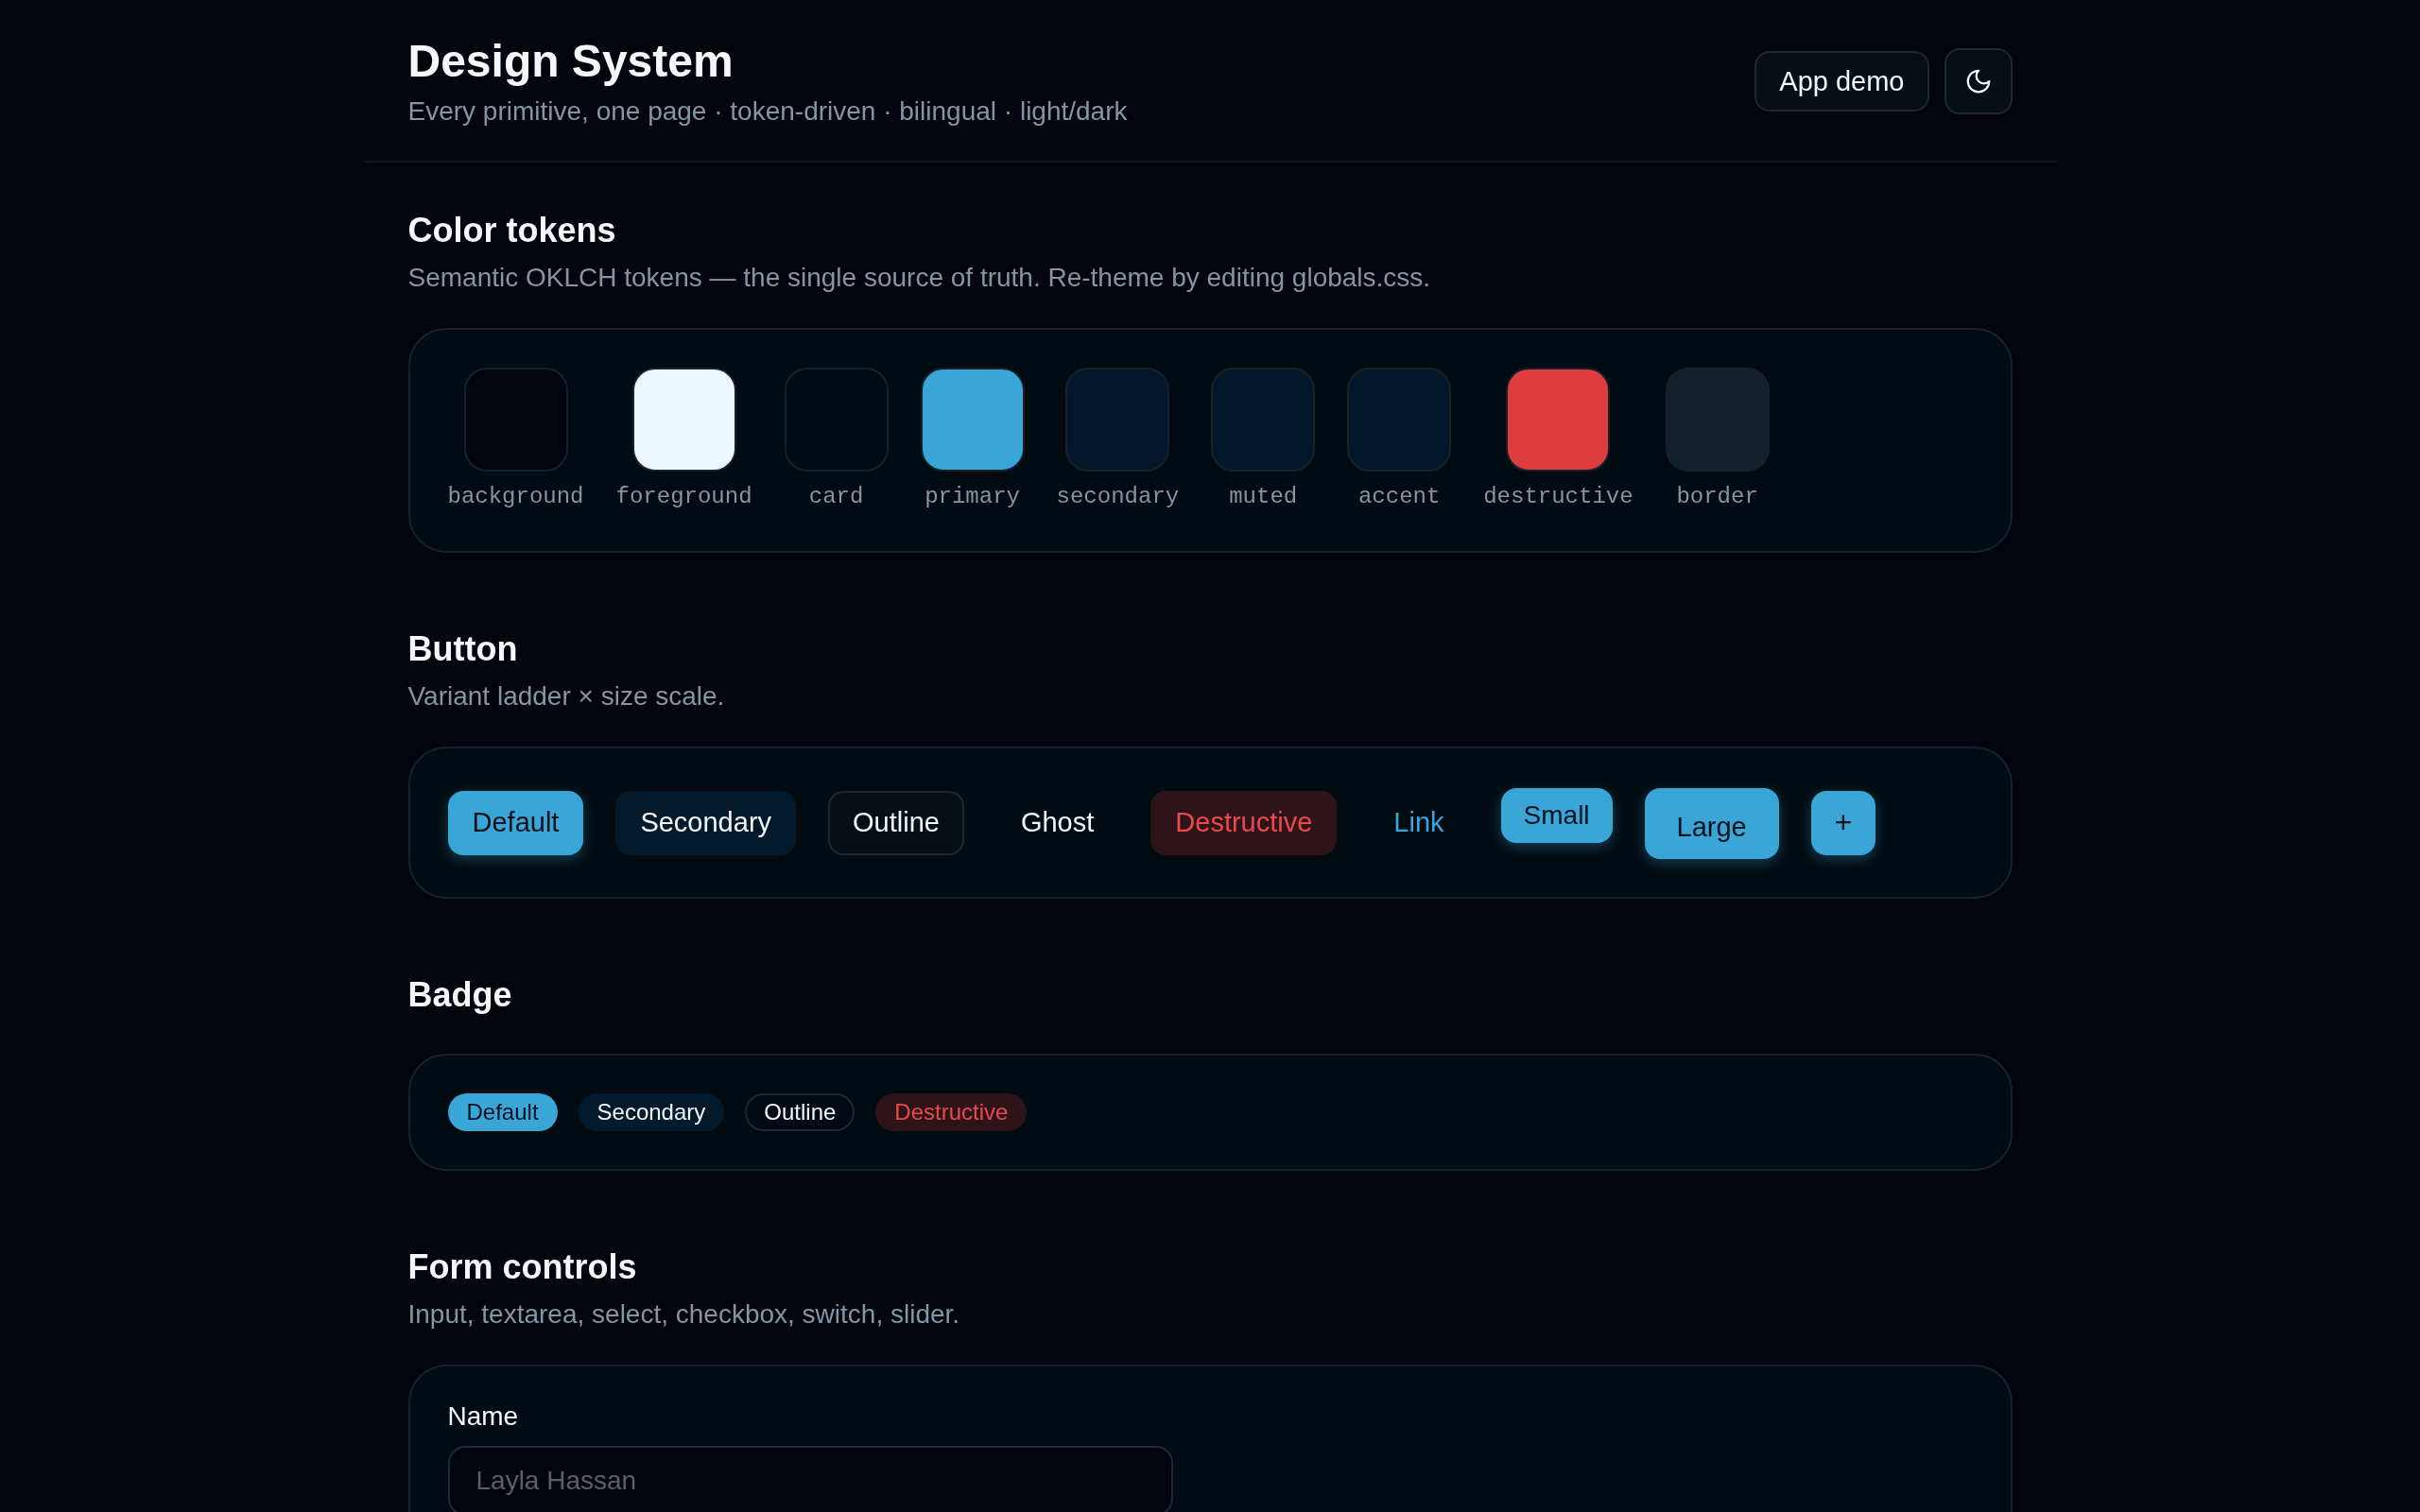 The width and height of the screenshot is (2420, 1512). I want to click on button: Secondary, so click(706, 822).